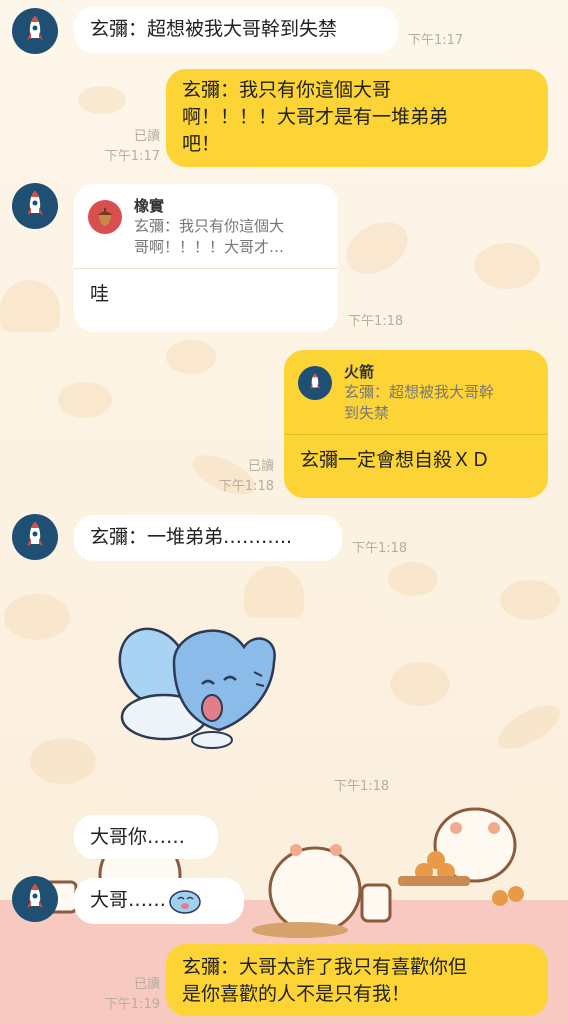 Image resolution: width=568 pixels, height=1024 pixels. Describe the element at coordinates (204, 687) in the screenshot. I see `blue-crying-creature-sticker` at that location.